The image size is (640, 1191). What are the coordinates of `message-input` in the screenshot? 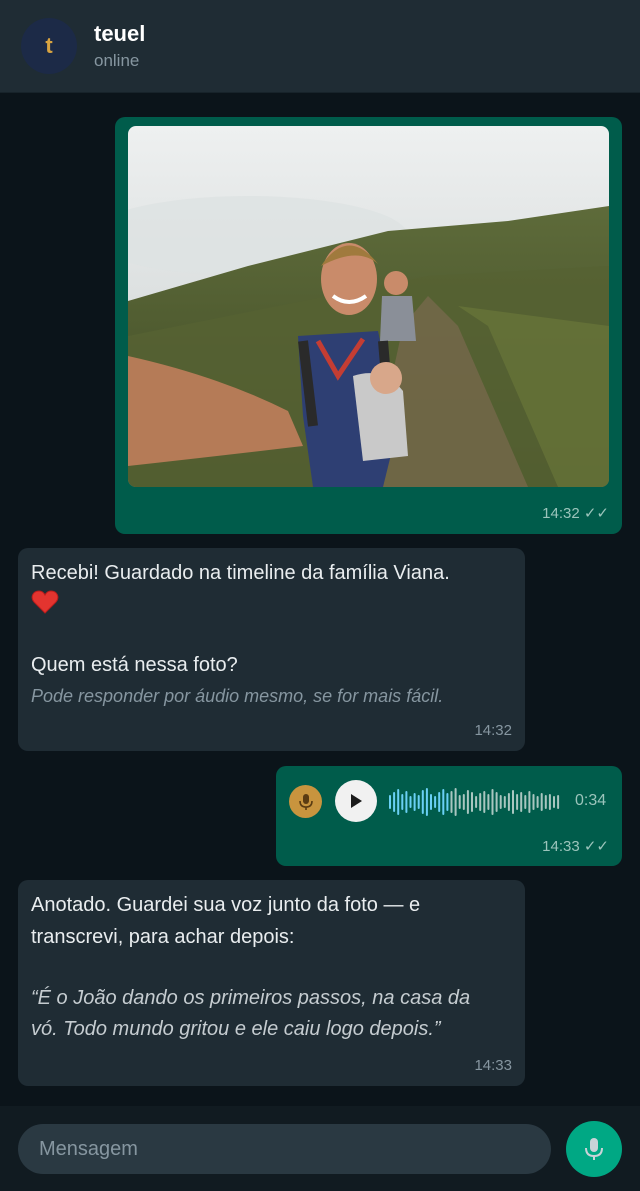 It's located at (284, 1149).